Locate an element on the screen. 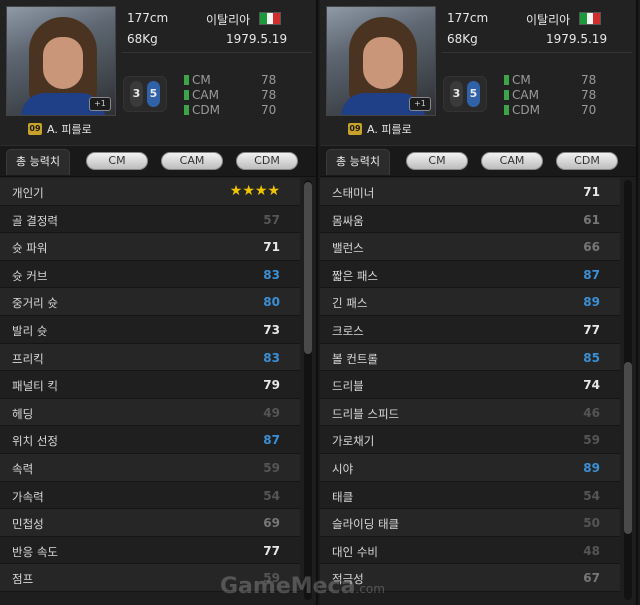 This screenshot has height=605, width=640. stat-row: 짧은 패스 87 is located at coordinates (470, 274).